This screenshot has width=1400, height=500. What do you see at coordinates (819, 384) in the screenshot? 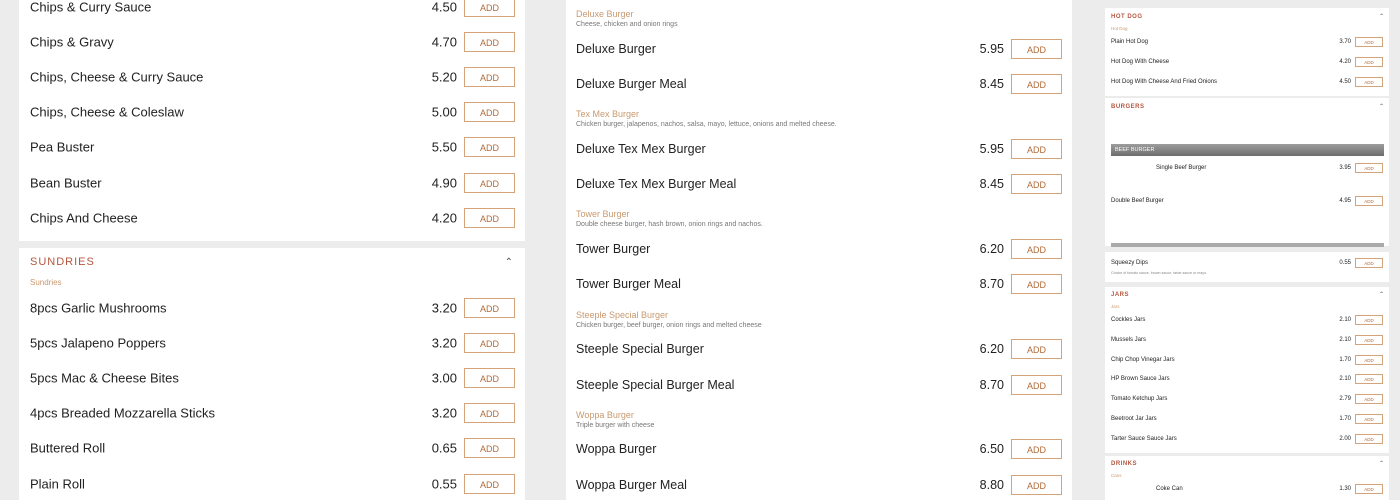
I see `menu-item: Steeple Special Burger Meal 8.70 ADD` at bounding box center [819, 384].